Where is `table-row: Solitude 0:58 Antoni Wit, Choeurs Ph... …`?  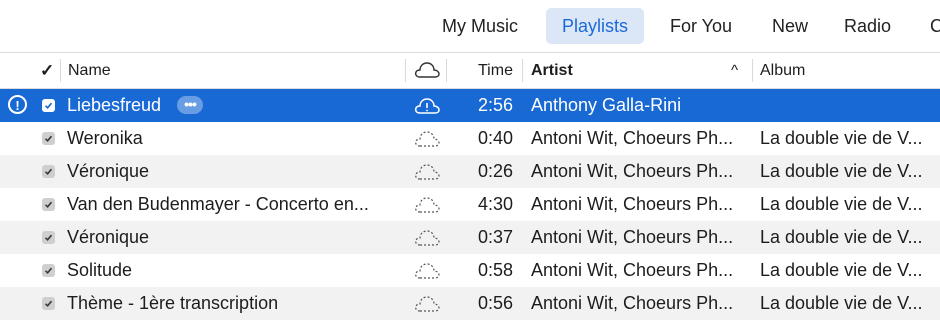 table-row: Solitude 0:58 Antoni Wit, Choeurs Ph... … is located at coordinates (470, 270).